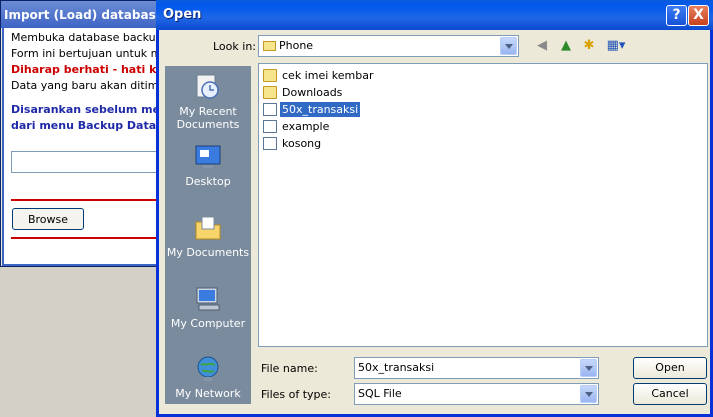  Describe the element at coordinates (234, 46) in the screenshot. I see `look-in-label: Look in:` at that location.